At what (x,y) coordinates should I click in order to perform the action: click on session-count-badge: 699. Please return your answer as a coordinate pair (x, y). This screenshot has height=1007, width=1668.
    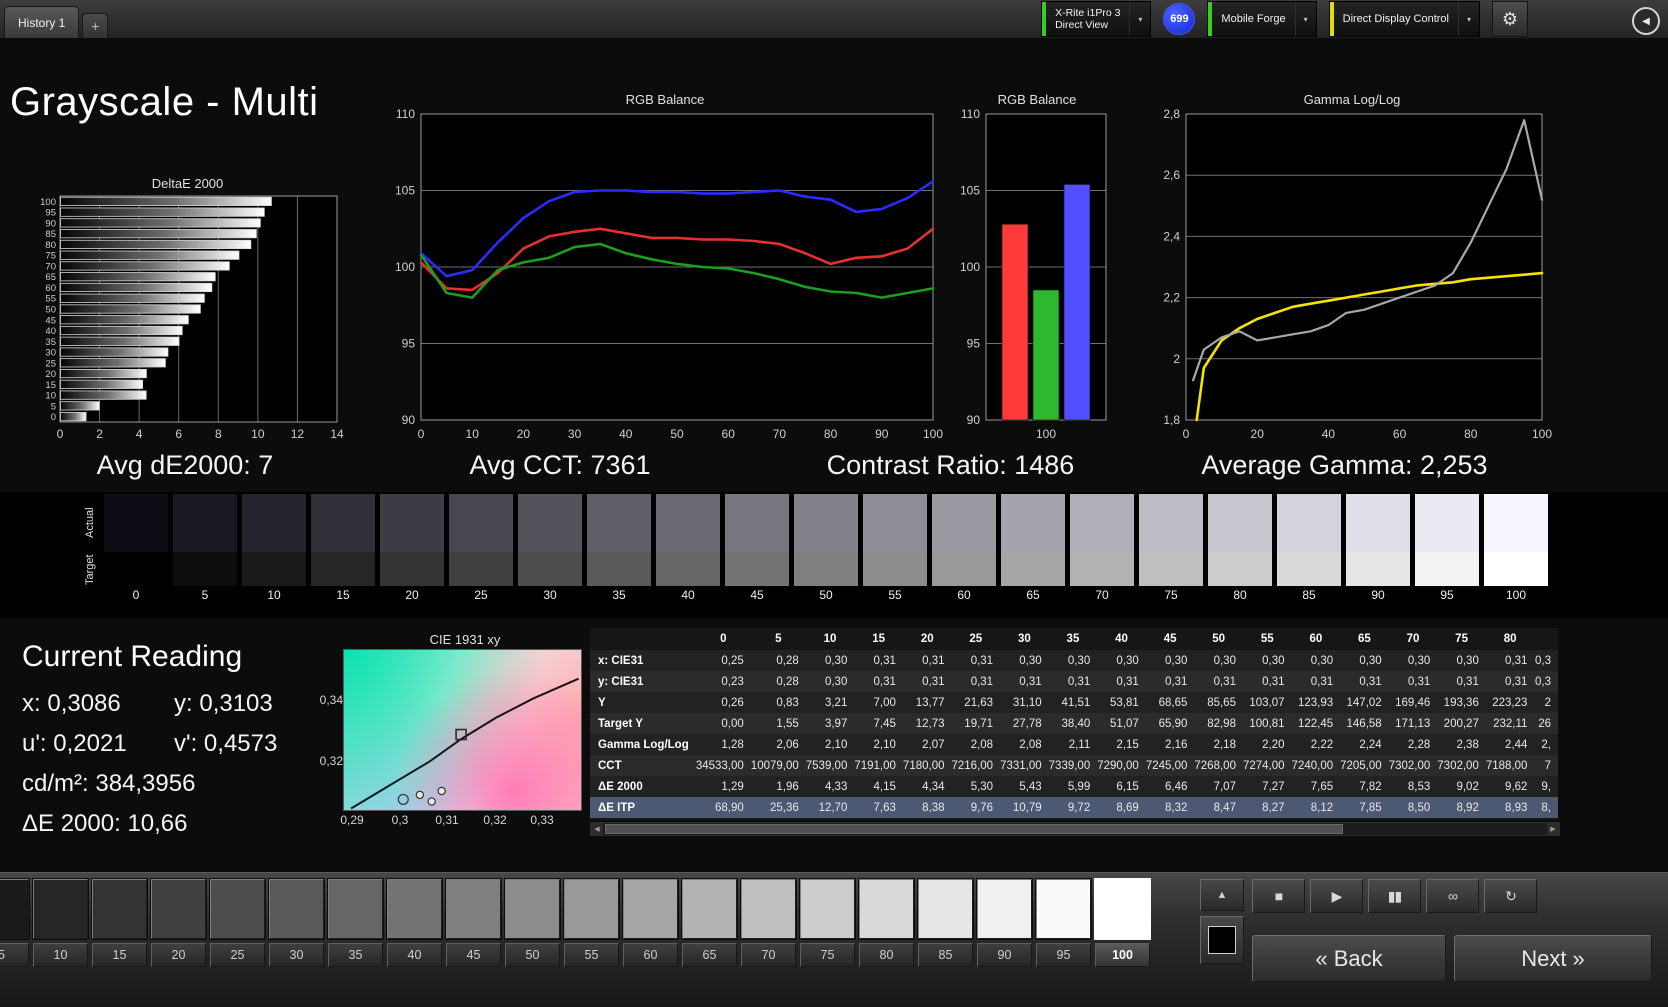
    Looking at the image, I should click on (1179, 19).